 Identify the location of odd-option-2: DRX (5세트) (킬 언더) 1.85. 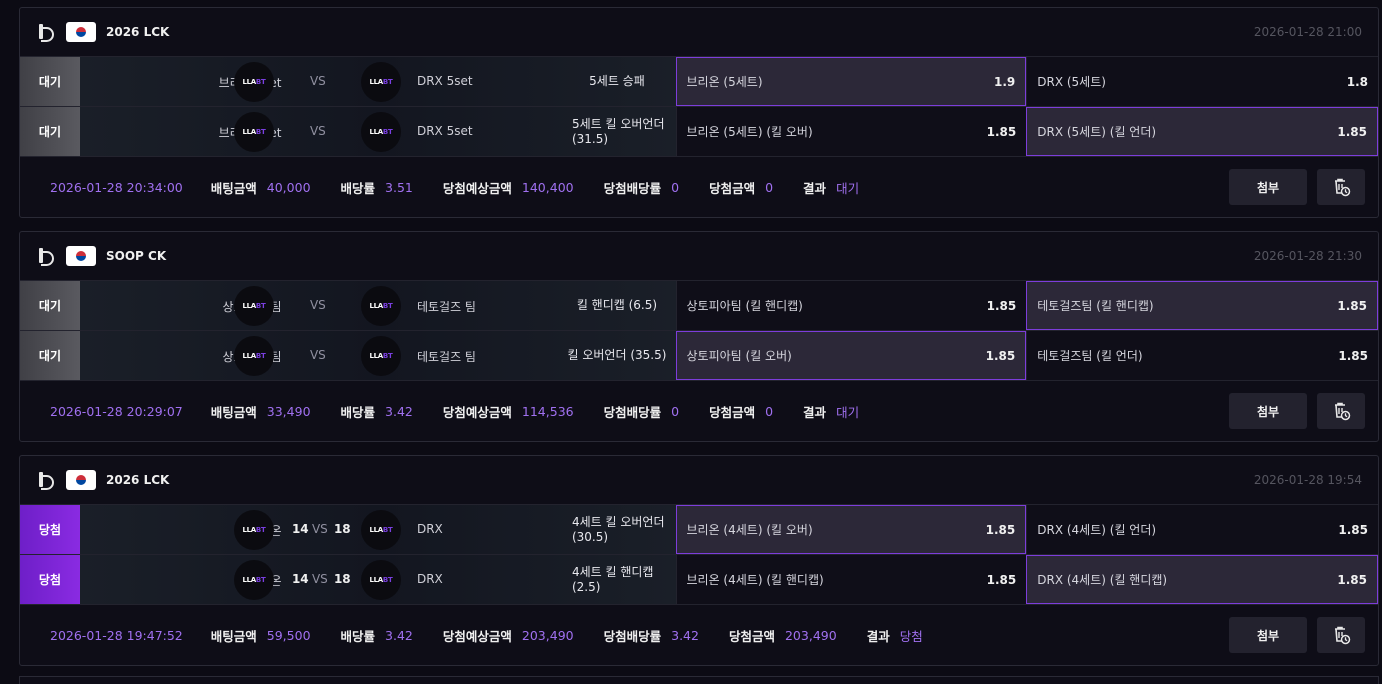
(1202, 131).